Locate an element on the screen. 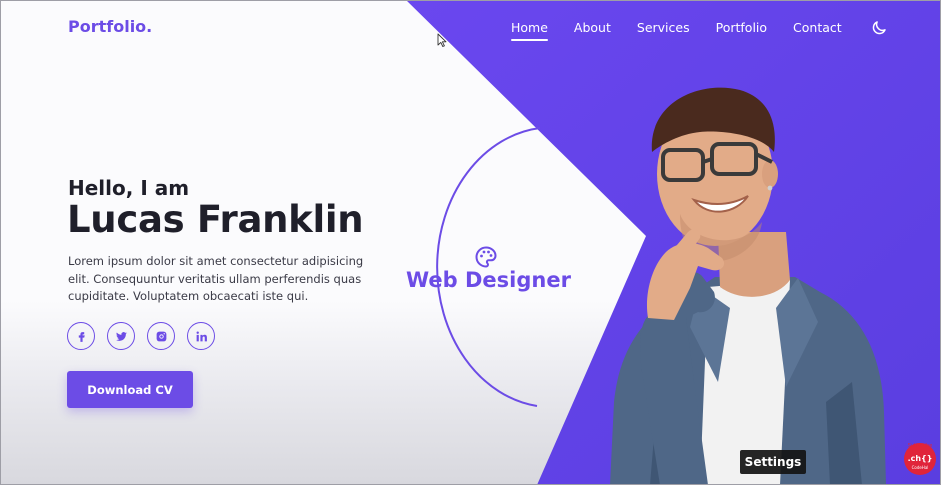 The height and width of the screenshot is (485, 941). instagram-link is located at coordinates (161, 336).